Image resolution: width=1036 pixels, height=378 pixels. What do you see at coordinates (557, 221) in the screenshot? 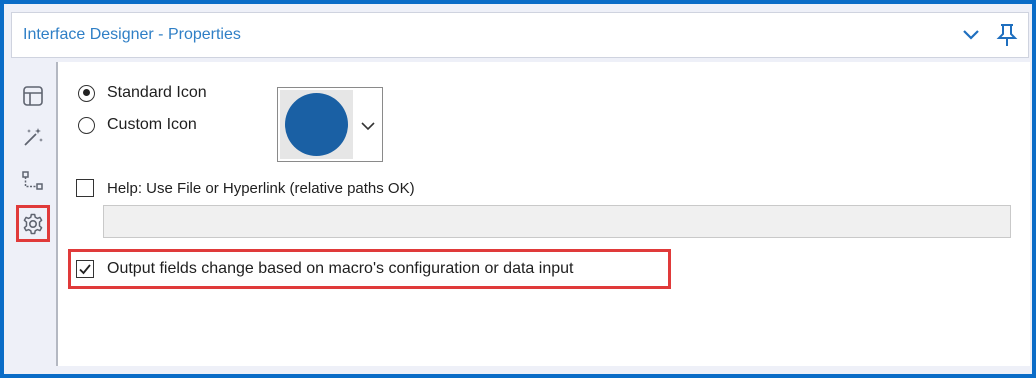
I see `help-path-input` at bounding box center [557, 221].